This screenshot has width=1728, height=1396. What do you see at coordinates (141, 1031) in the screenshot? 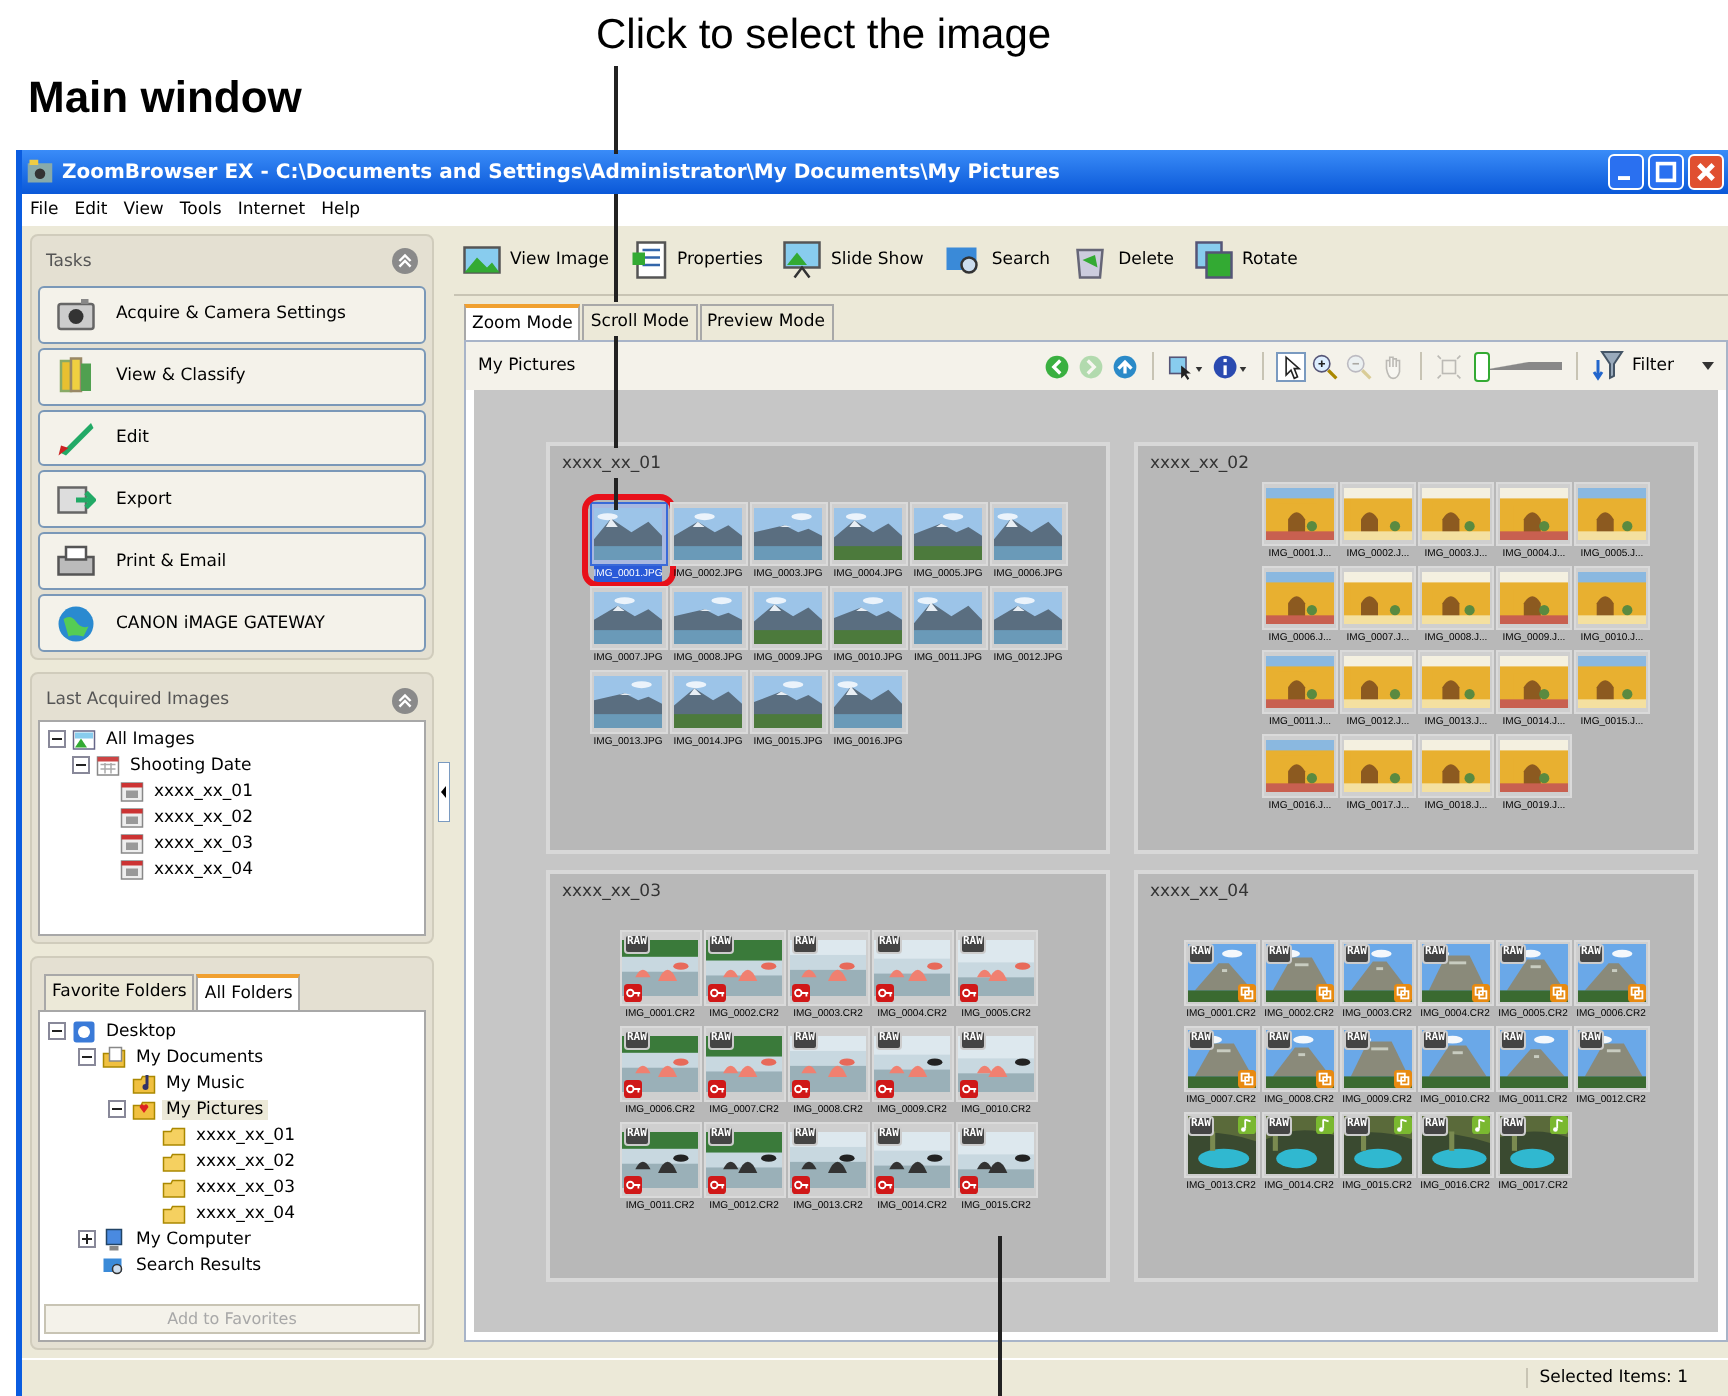
I see `tree-item: Desktop` at bounding box center [141, 1031].